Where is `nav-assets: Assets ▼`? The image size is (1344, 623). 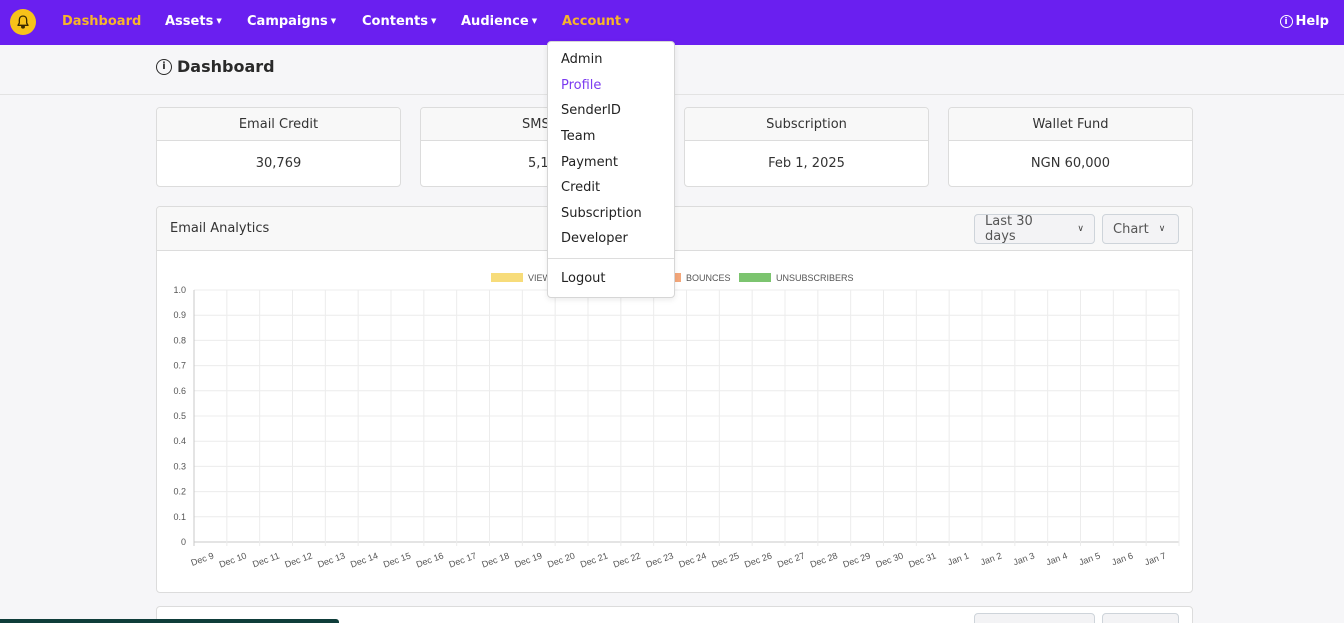 nav-assets: Assets ▼ is located at coordinates (193, 21).